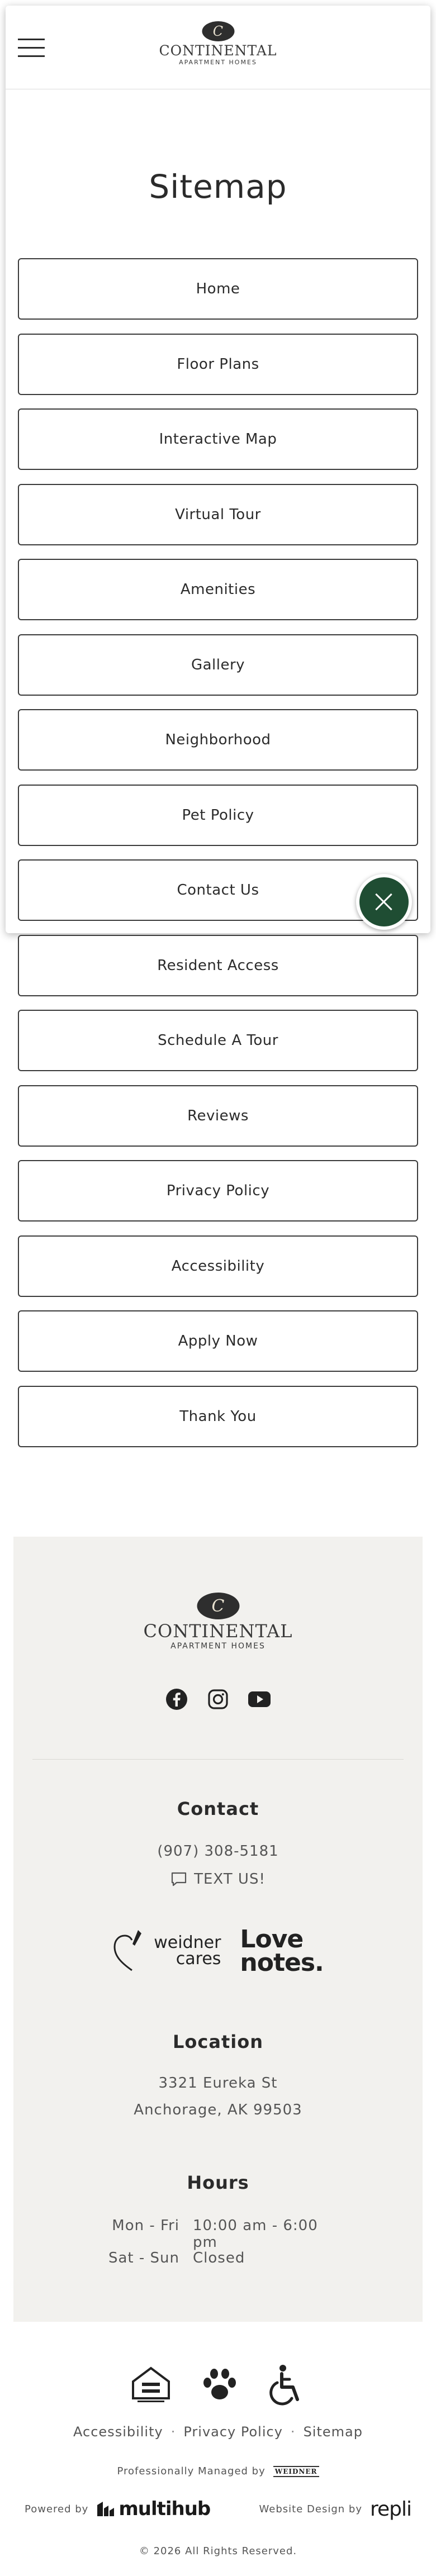 The height and width of the screenshot is (2576, 436). I want to click on legal-links: Accessibility · Privacy Policy · Sitemap, so click(218, 2432).